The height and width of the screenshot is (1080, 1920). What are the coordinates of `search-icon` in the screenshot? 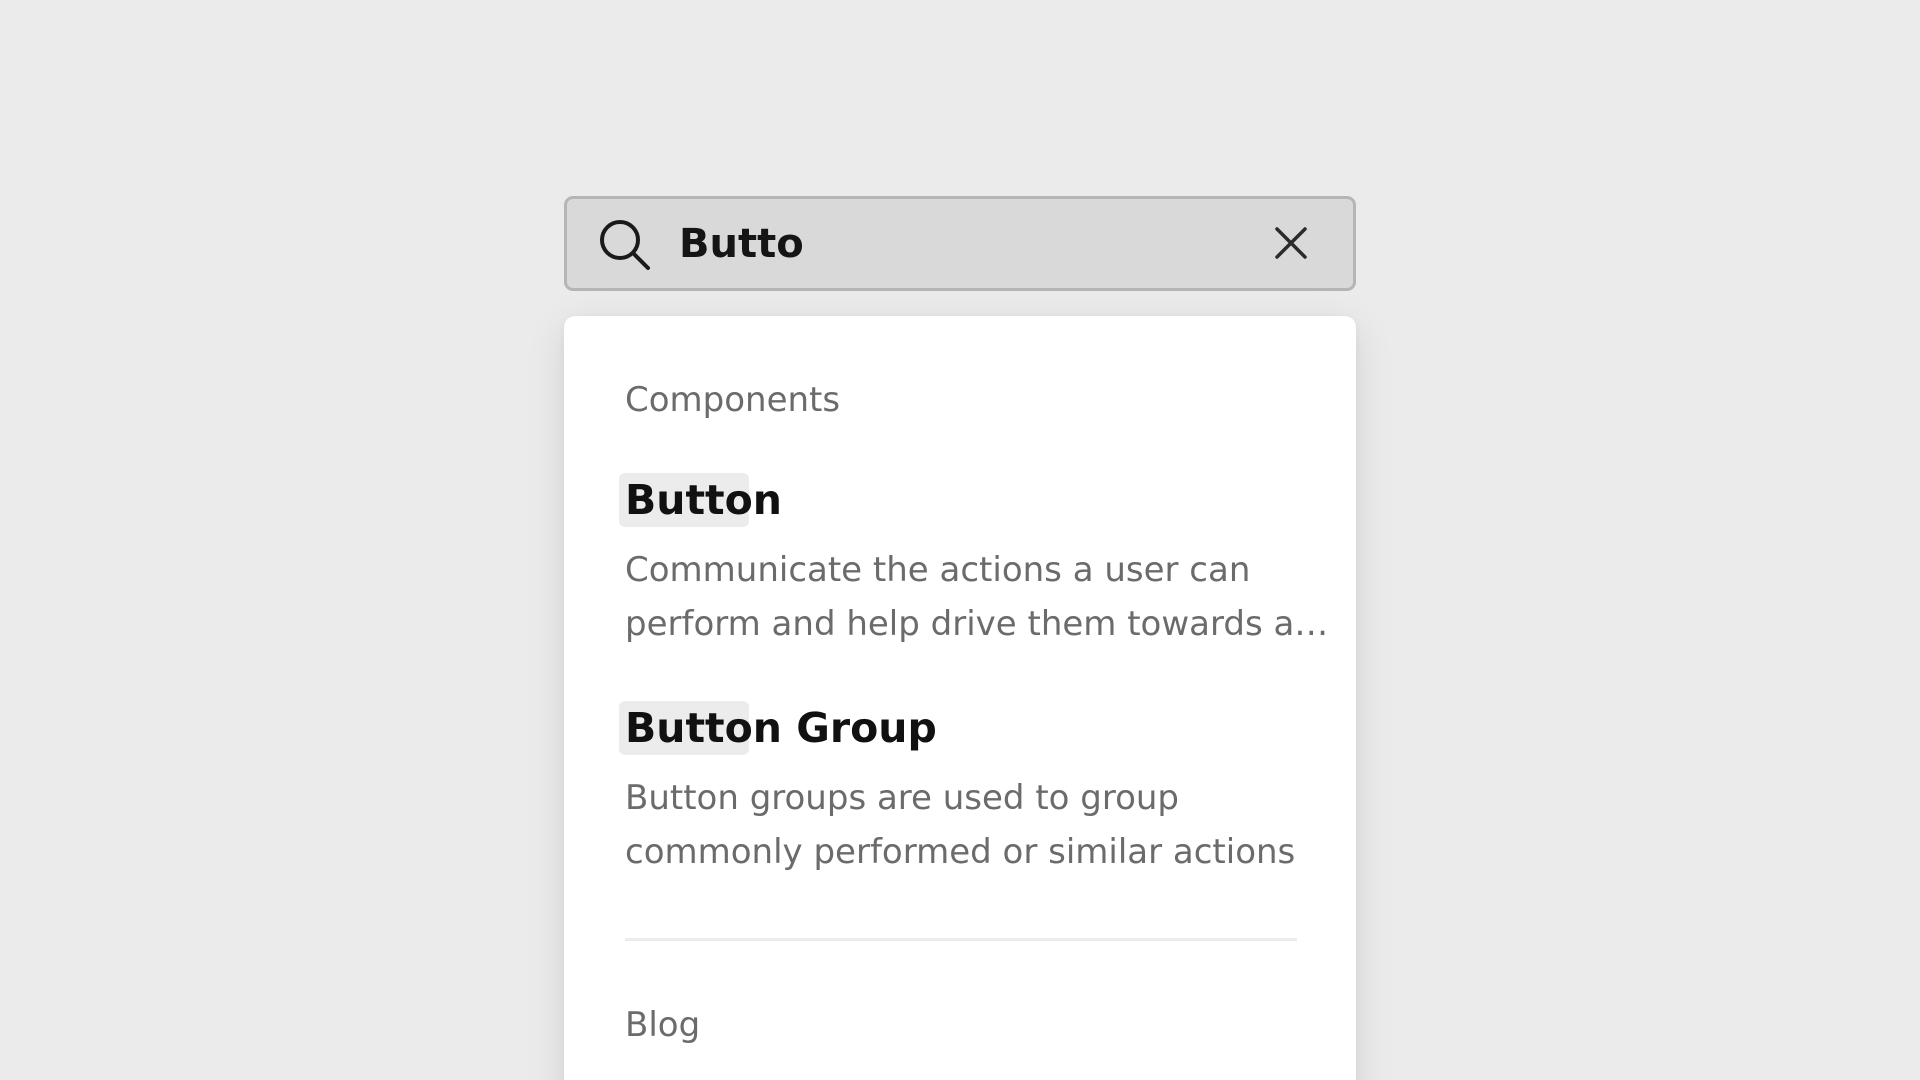 It's located at (625, 245).